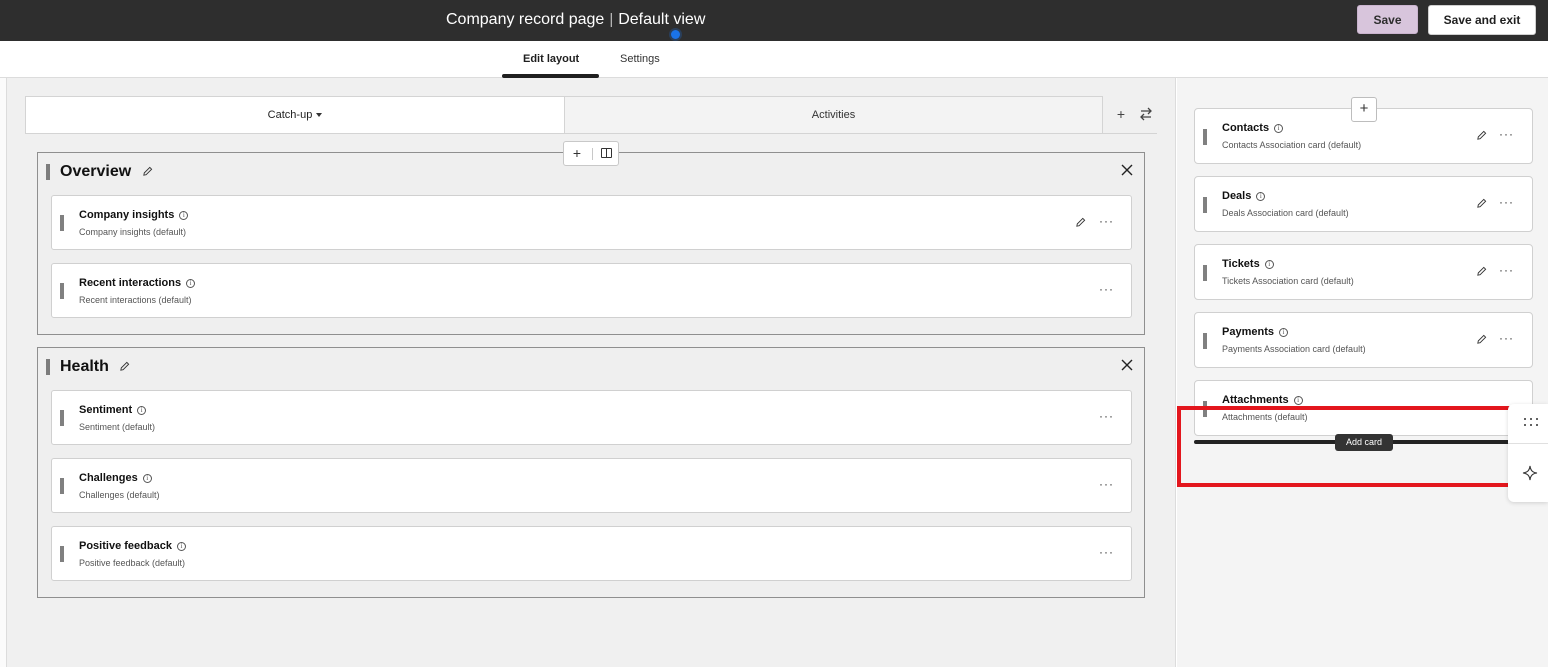 The height and width of the screenshot is (667, 1548). I want to click on card-title: Sentiment i, so click(113, 410).